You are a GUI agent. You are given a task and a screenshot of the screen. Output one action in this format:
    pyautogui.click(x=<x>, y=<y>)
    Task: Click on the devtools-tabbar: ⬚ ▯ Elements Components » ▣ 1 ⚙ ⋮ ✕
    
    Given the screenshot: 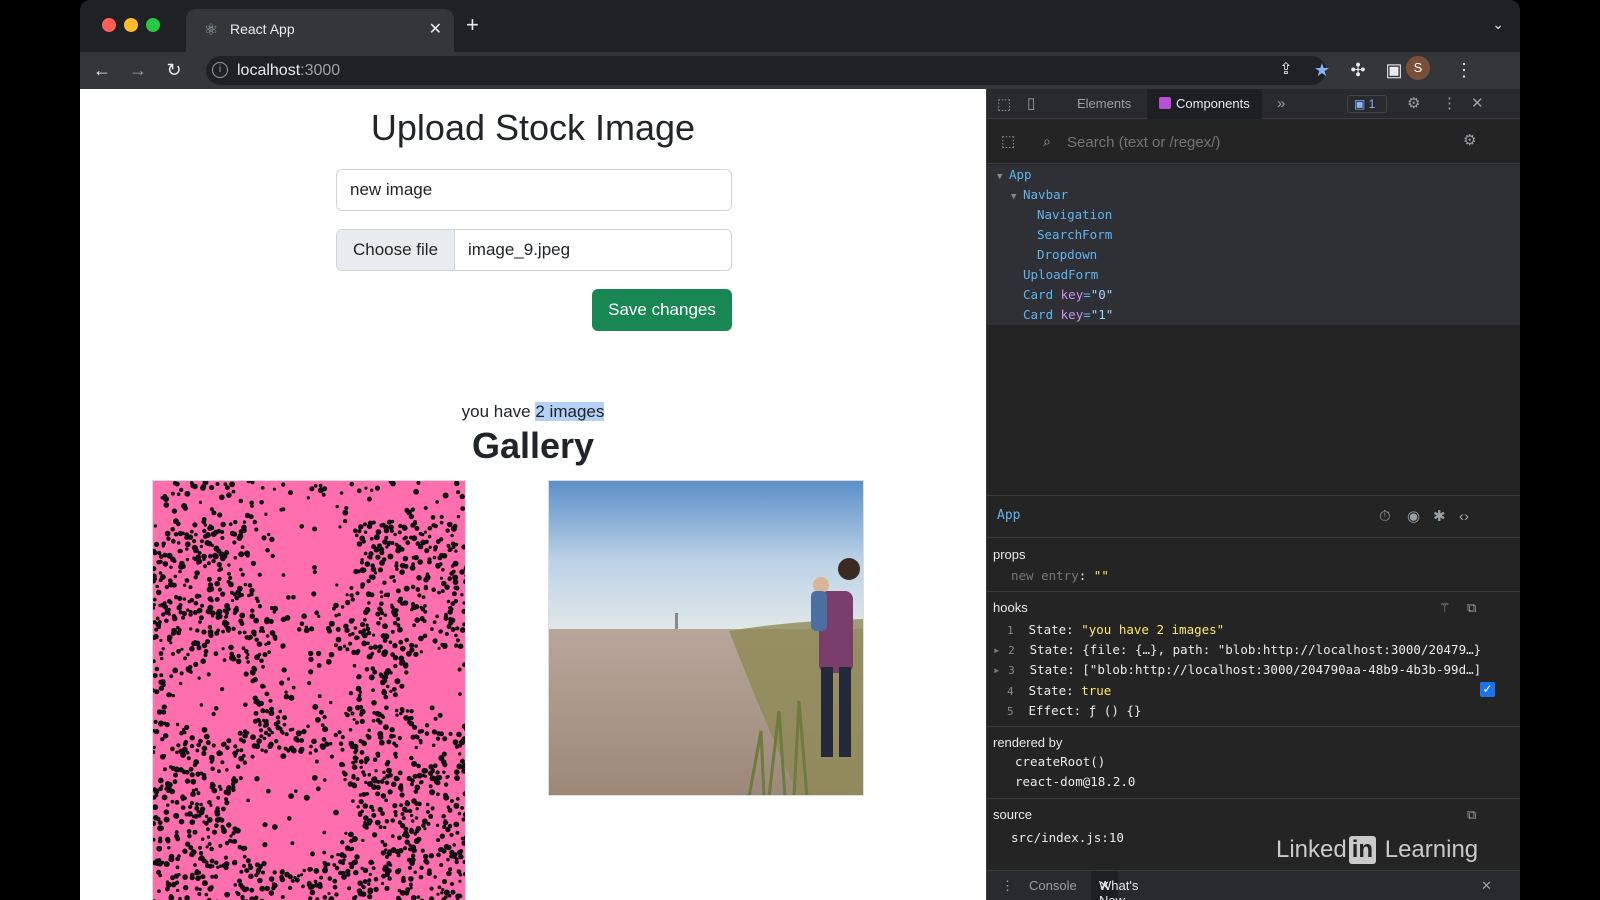 What is the action you would take?
    pyautogui.click(x=1253, y=104)
    